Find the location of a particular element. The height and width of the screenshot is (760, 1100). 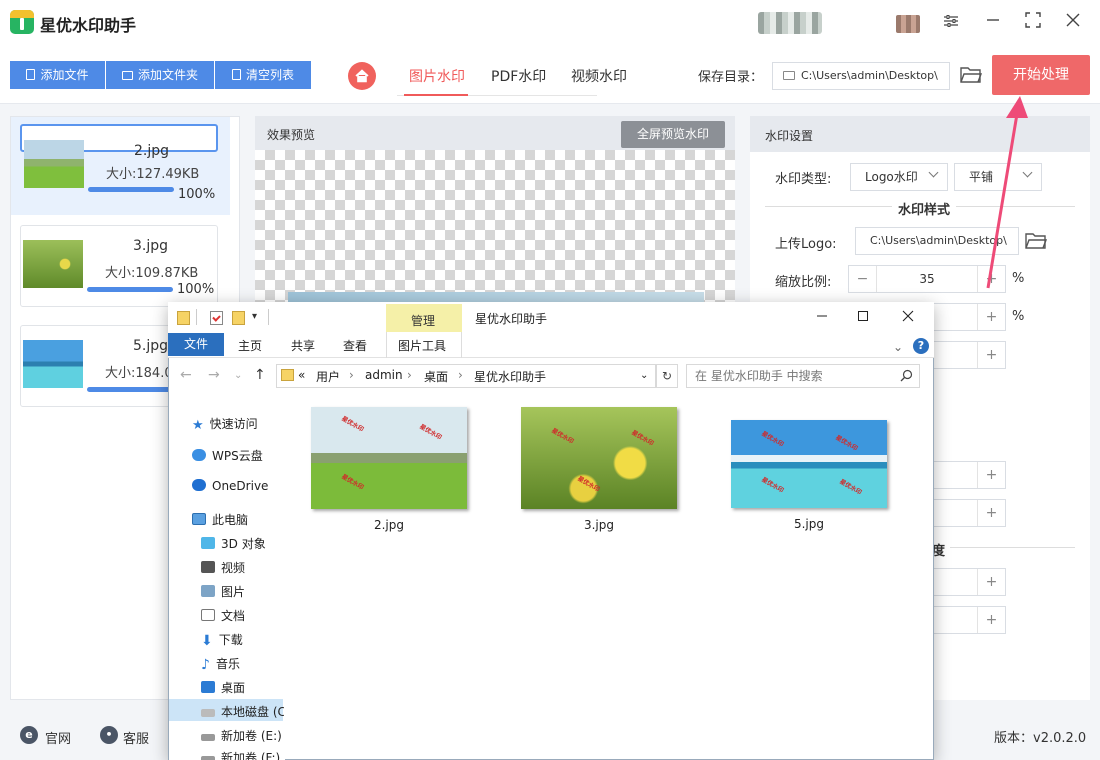

refresh-button: ↻ is located at coordinates (667, 376).